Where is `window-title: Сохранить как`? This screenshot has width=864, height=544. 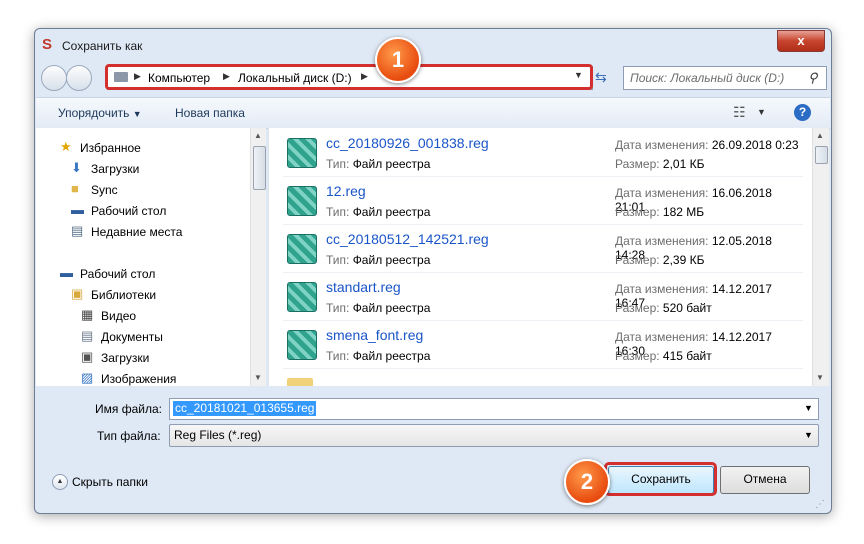
window-title: Сохранить как is located at coordinates (102, 46).